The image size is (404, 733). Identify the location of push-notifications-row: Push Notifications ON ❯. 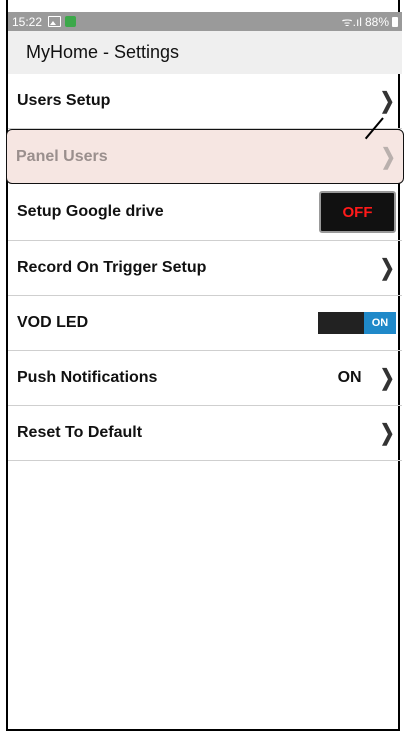
(205, 378).